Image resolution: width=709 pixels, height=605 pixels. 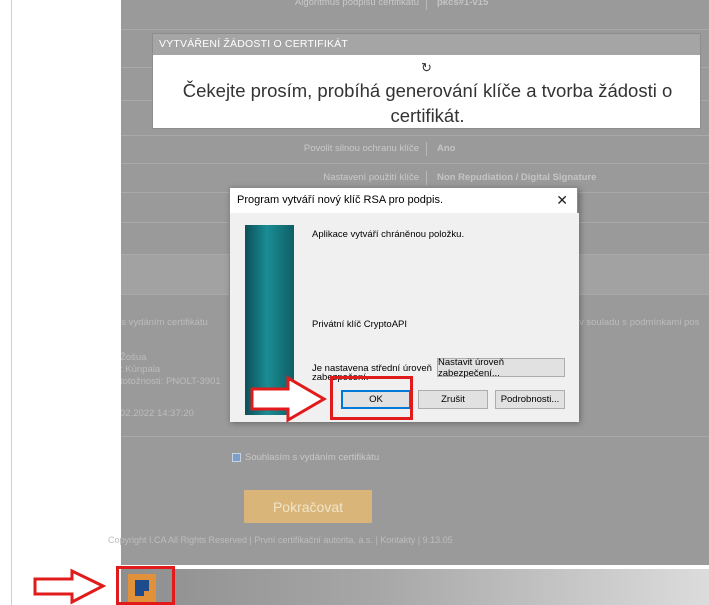 What do you see at coordinates (415, 436) in the screenshot?
I see `divider` at bounding box center [415, 436].